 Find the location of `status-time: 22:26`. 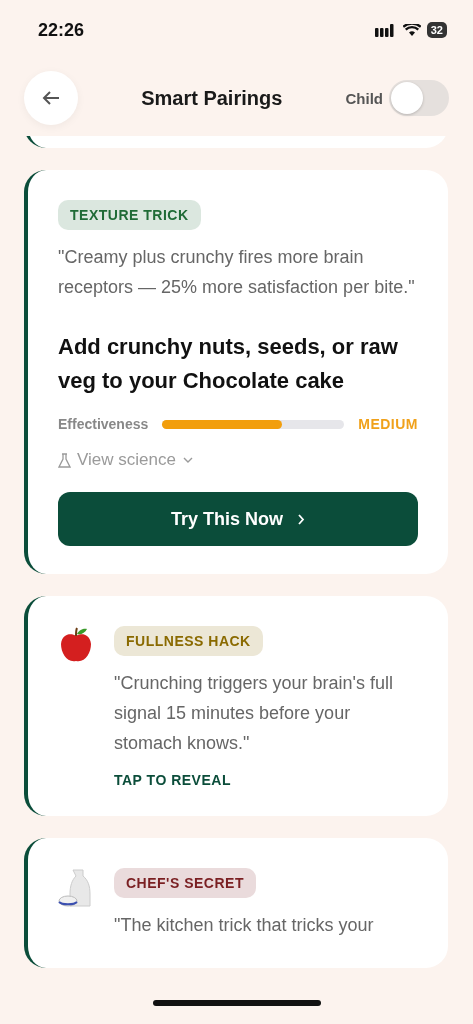

status-time: 22:26 is located at coordinates (61, 30).